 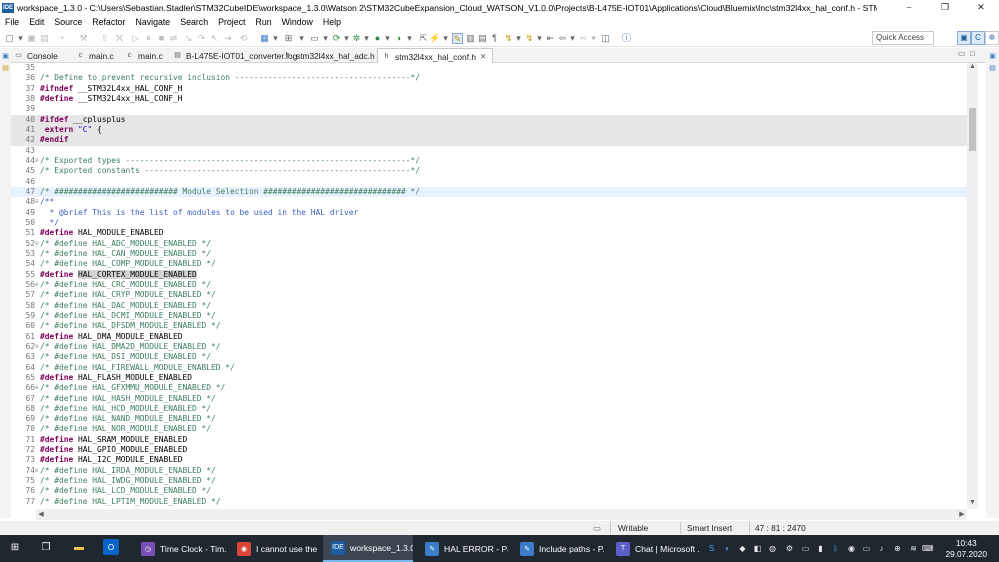 I want to click on save-icon: ▣, so click(x=31, y=38).